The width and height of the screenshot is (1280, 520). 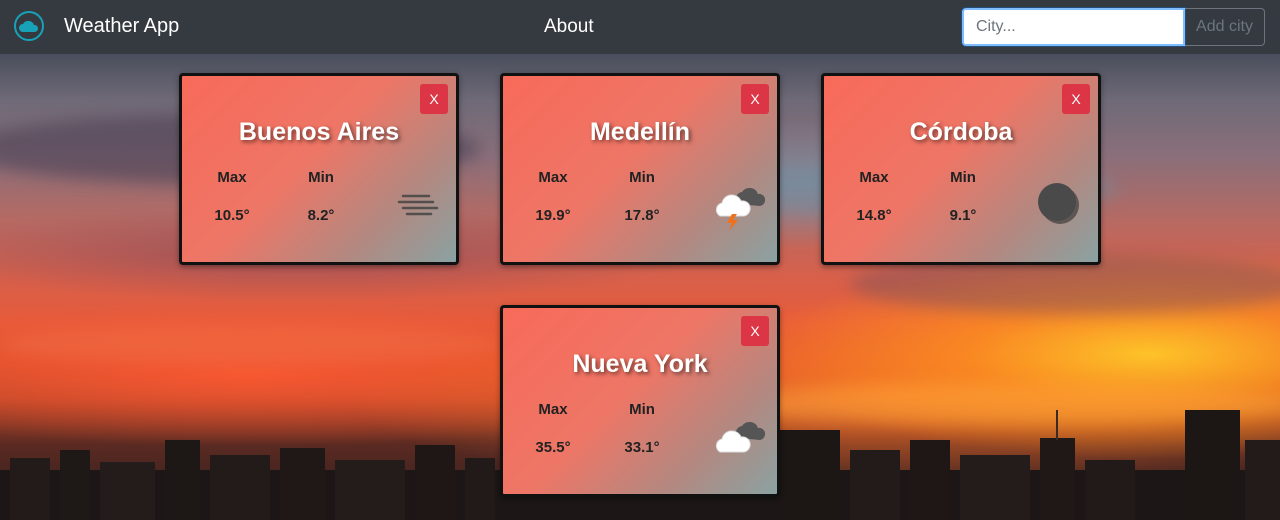 I want to click on max-temp: 14.8°, so click(x=874, y=215).